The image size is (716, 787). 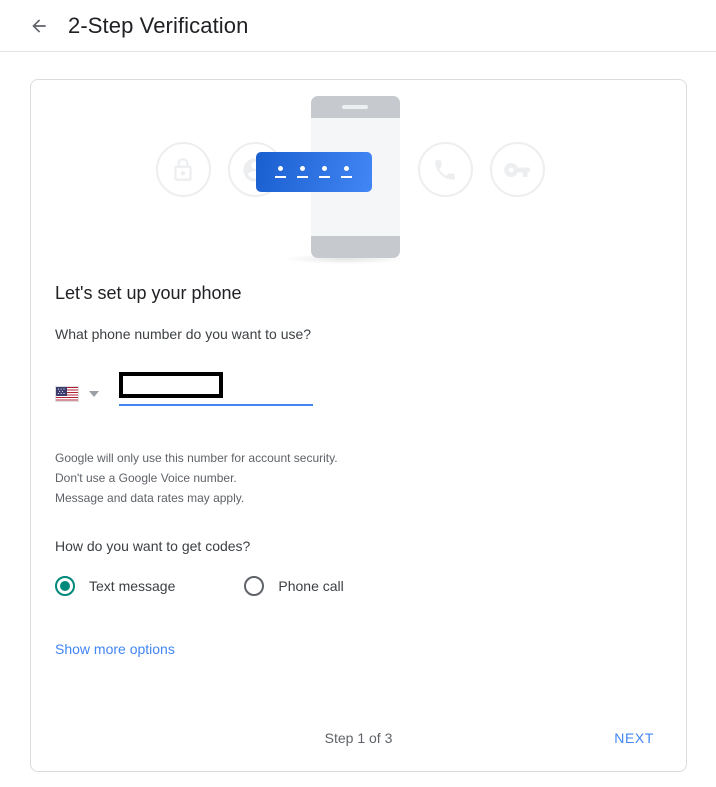 What do you see at coordinates (358, 586) in the screenshot?
I see `codes-delivery-radio-group: Text message Phone call` at bounding box center [358, 586].